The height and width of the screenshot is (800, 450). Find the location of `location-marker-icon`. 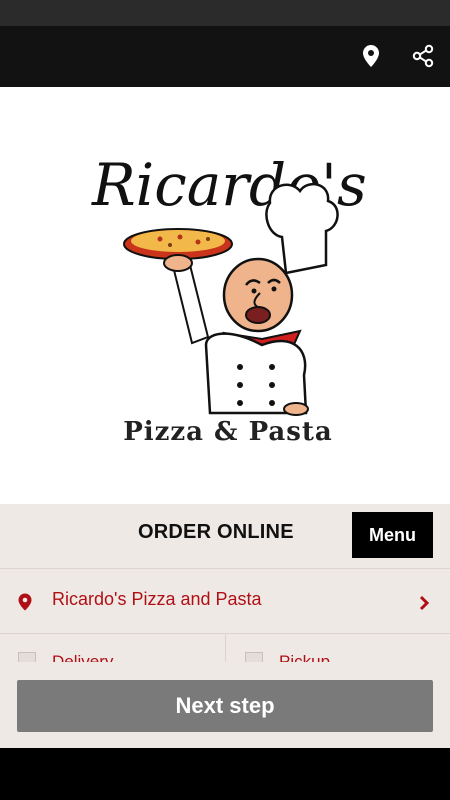

location-marker-icon is located at coordinates (25, 602).